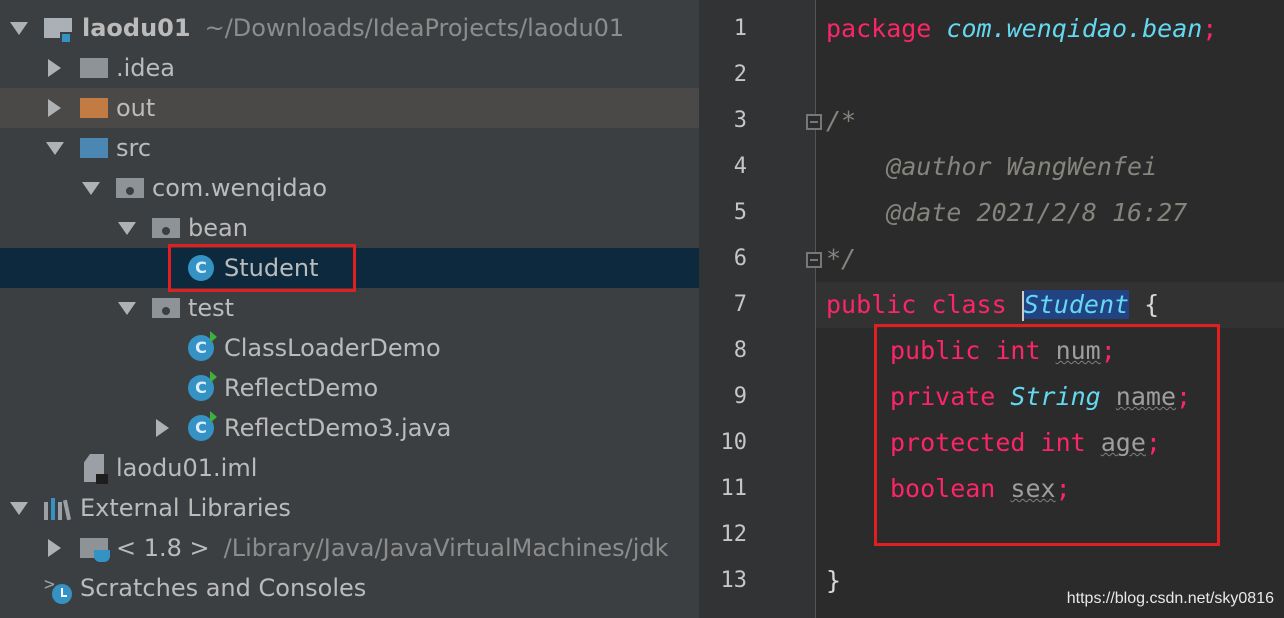  Describe the element at coordinates (734, 442) in the screenshot. I see `line-number: 10` at that location.